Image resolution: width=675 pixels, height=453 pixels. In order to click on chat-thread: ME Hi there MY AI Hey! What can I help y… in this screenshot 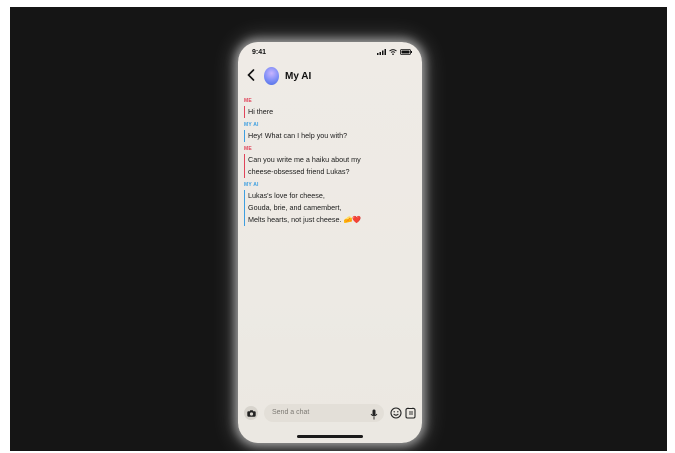, I will do `click(329, 164)`.